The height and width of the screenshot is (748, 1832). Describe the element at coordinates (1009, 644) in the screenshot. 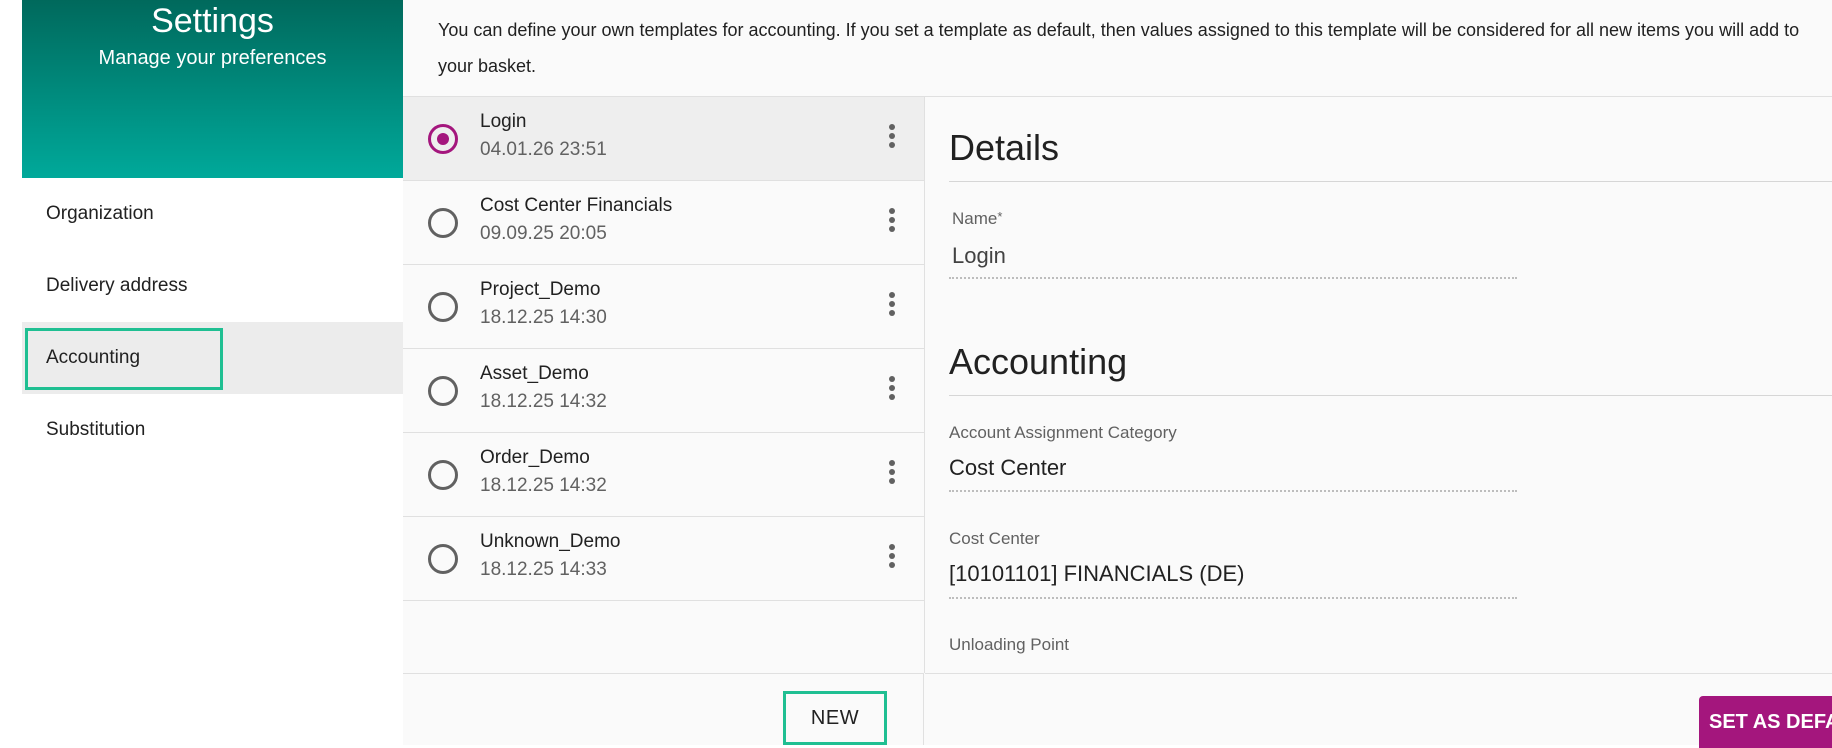

I see `unloading-point-label: Unloading Point` at that location.